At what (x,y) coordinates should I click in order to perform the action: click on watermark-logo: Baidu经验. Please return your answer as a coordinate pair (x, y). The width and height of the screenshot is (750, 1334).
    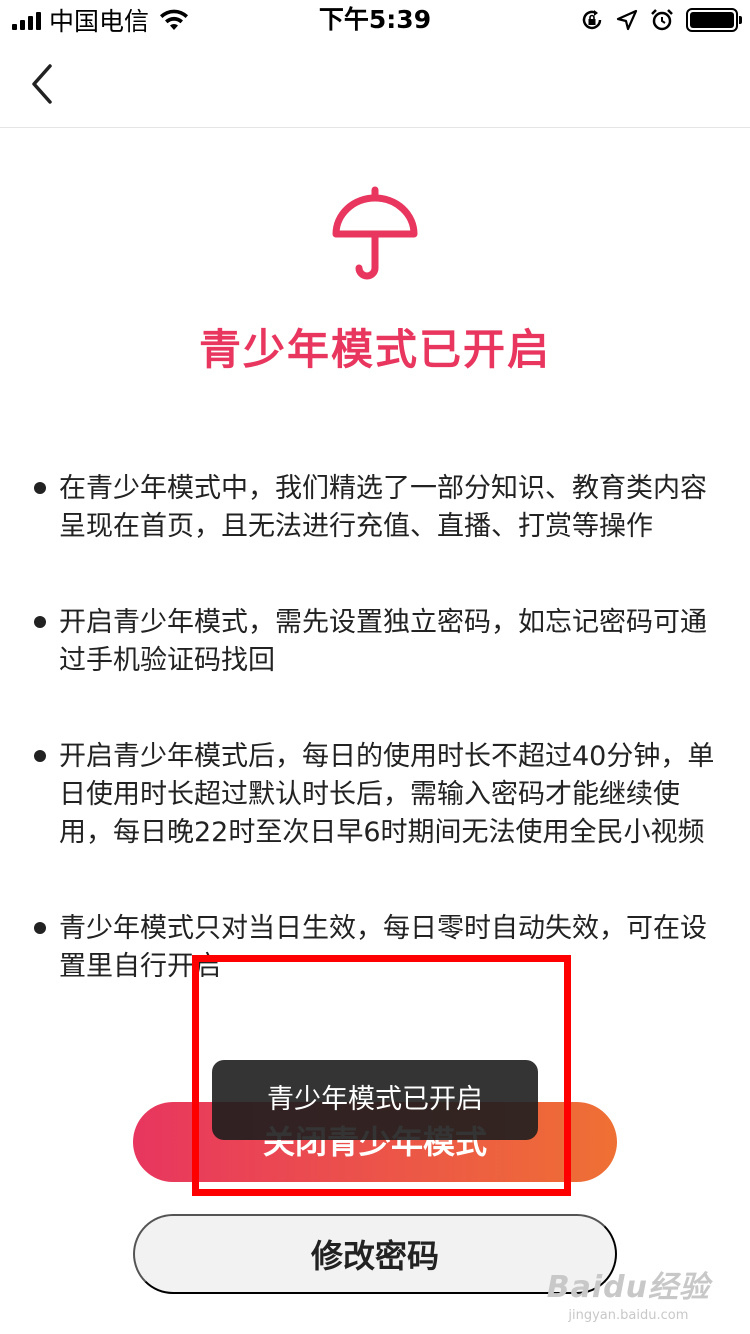
    Looking at the image, I should click on (628, 1287).